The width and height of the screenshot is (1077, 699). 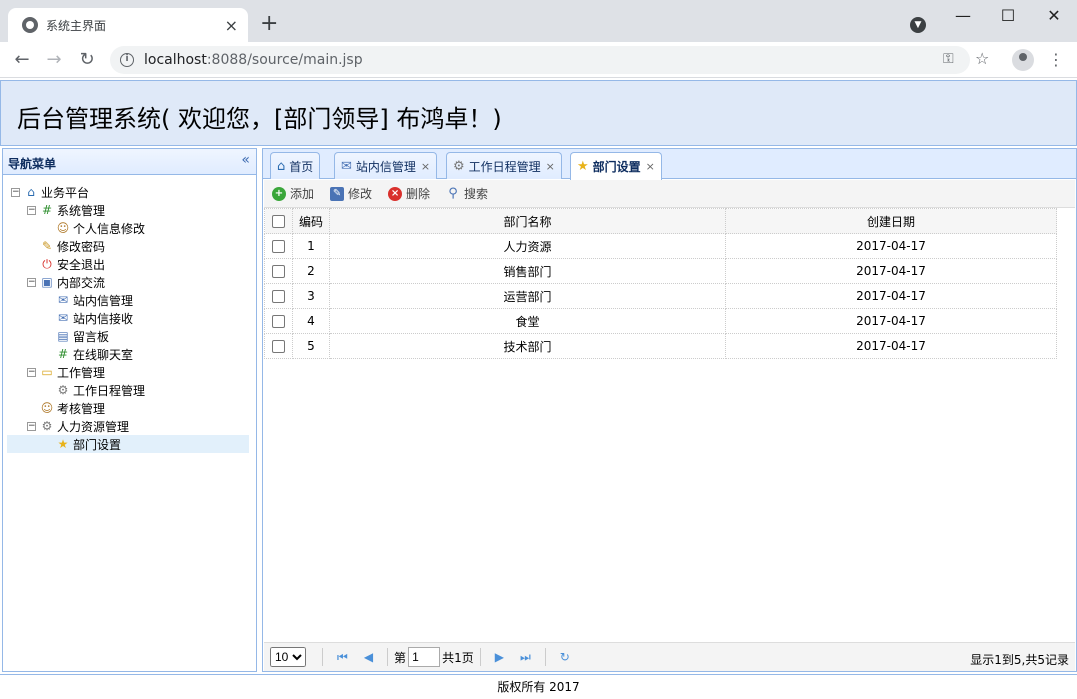 I want to click on tree-node: ⚙ 工作日程管理, so click(x=128, y=390).